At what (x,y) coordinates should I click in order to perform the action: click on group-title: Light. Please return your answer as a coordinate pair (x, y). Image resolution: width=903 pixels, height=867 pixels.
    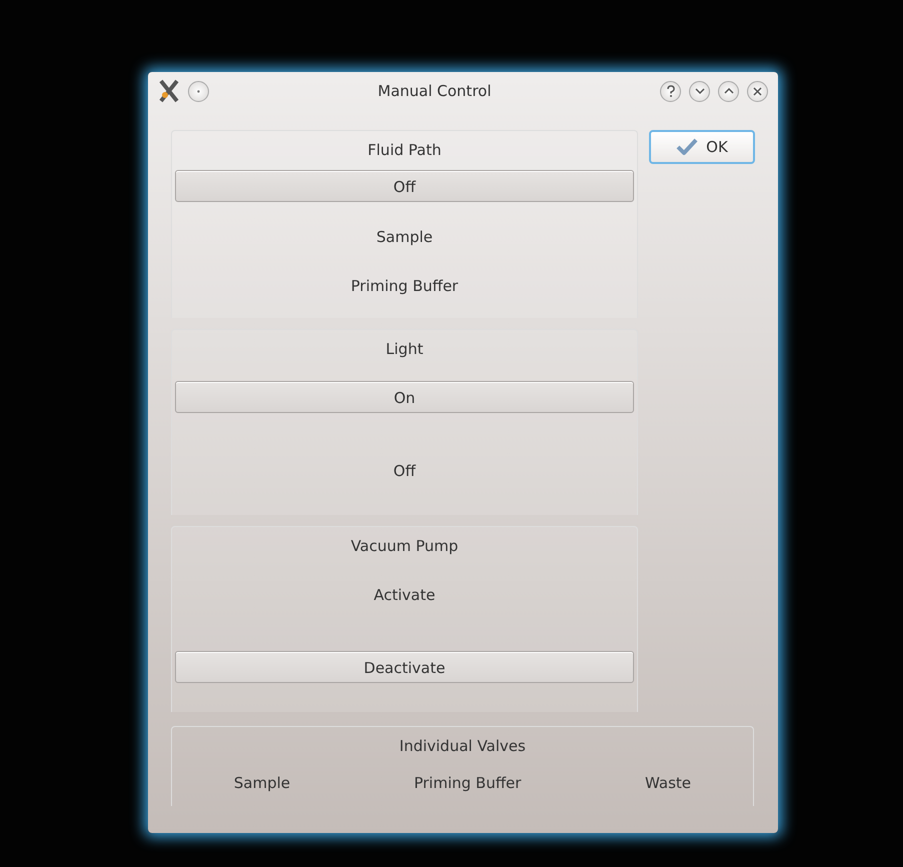
    Looking at the image, I should click on (405, 349).